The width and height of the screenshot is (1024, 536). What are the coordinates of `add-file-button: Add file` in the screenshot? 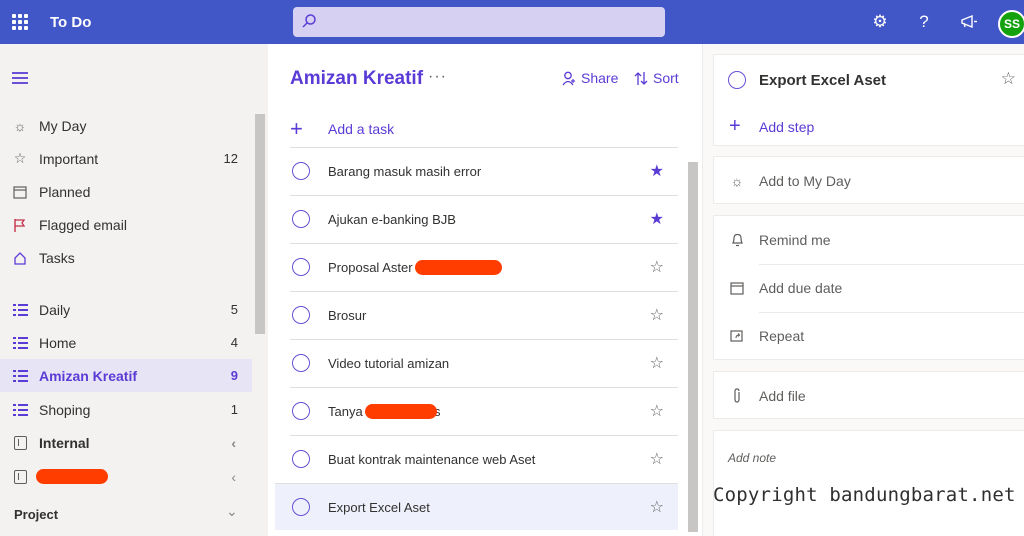 It's located at (869, 396).